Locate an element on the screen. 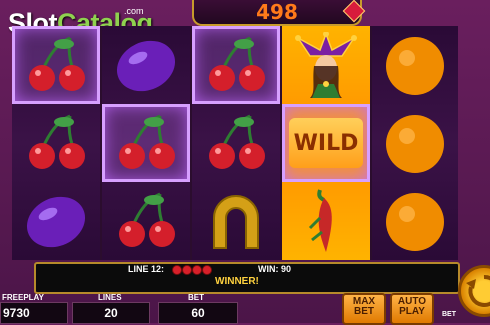  chili-pepper-icon is located at coordinates (320, 220).